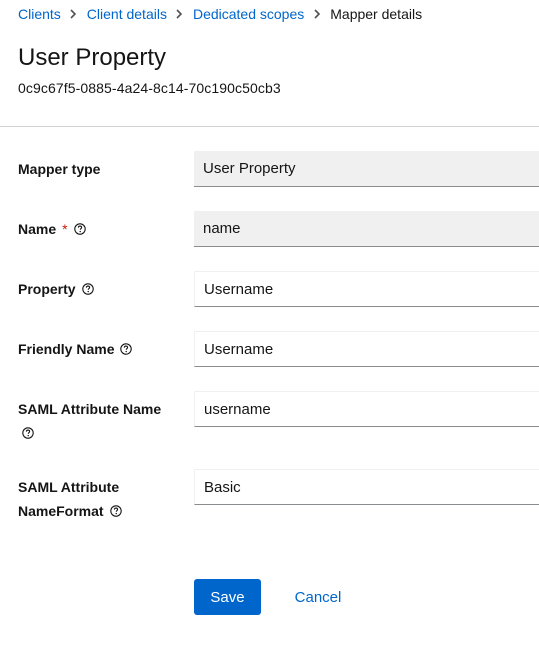 Image resolution: width=539 pixels, height=647 pixels. I want to click on saml-attribute-name-label-text: SAML Attribute Name, so click(90, 409).